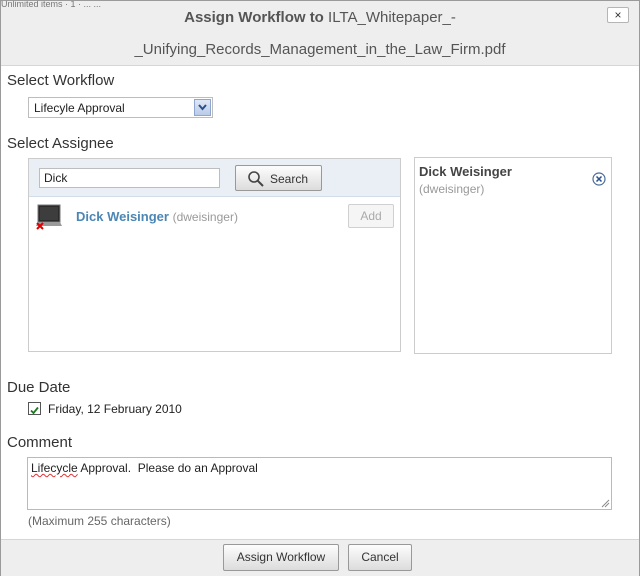  I want to click on selected-assignee-name: Dick Weisinger, so click(465, 171).